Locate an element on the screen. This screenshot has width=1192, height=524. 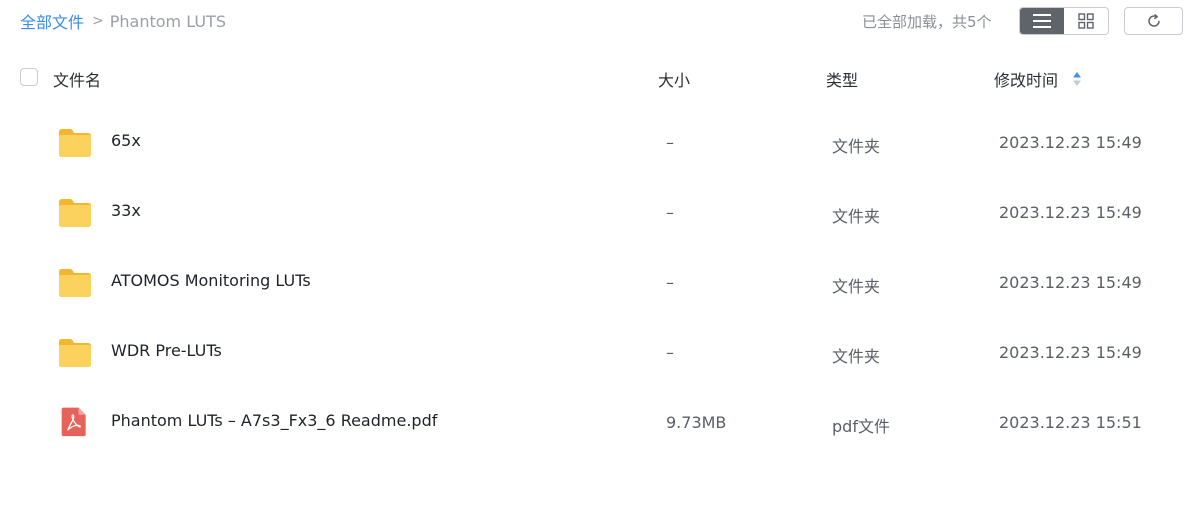
column-header-modified-label: 修改时间 is located at coordinates (1026, 80).